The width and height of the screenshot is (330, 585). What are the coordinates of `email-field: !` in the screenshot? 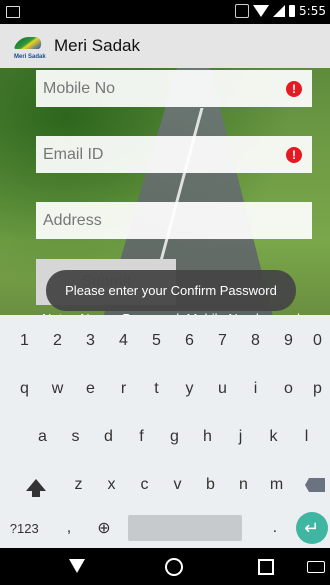 It's located at (174, 154).